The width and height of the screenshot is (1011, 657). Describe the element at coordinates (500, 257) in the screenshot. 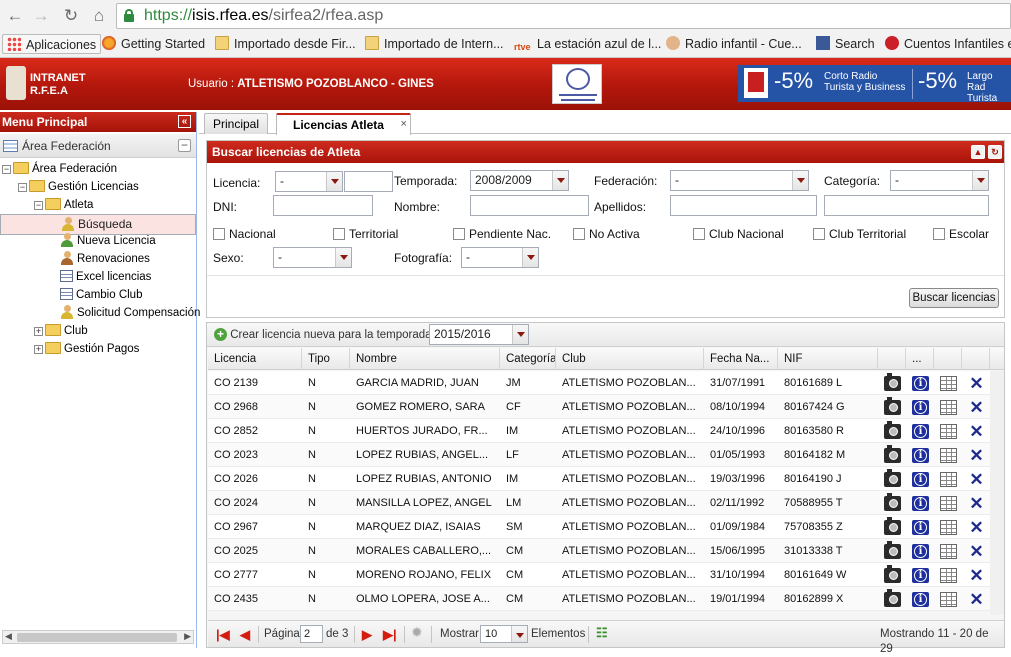

I see `fotografia-select: -` at that location.